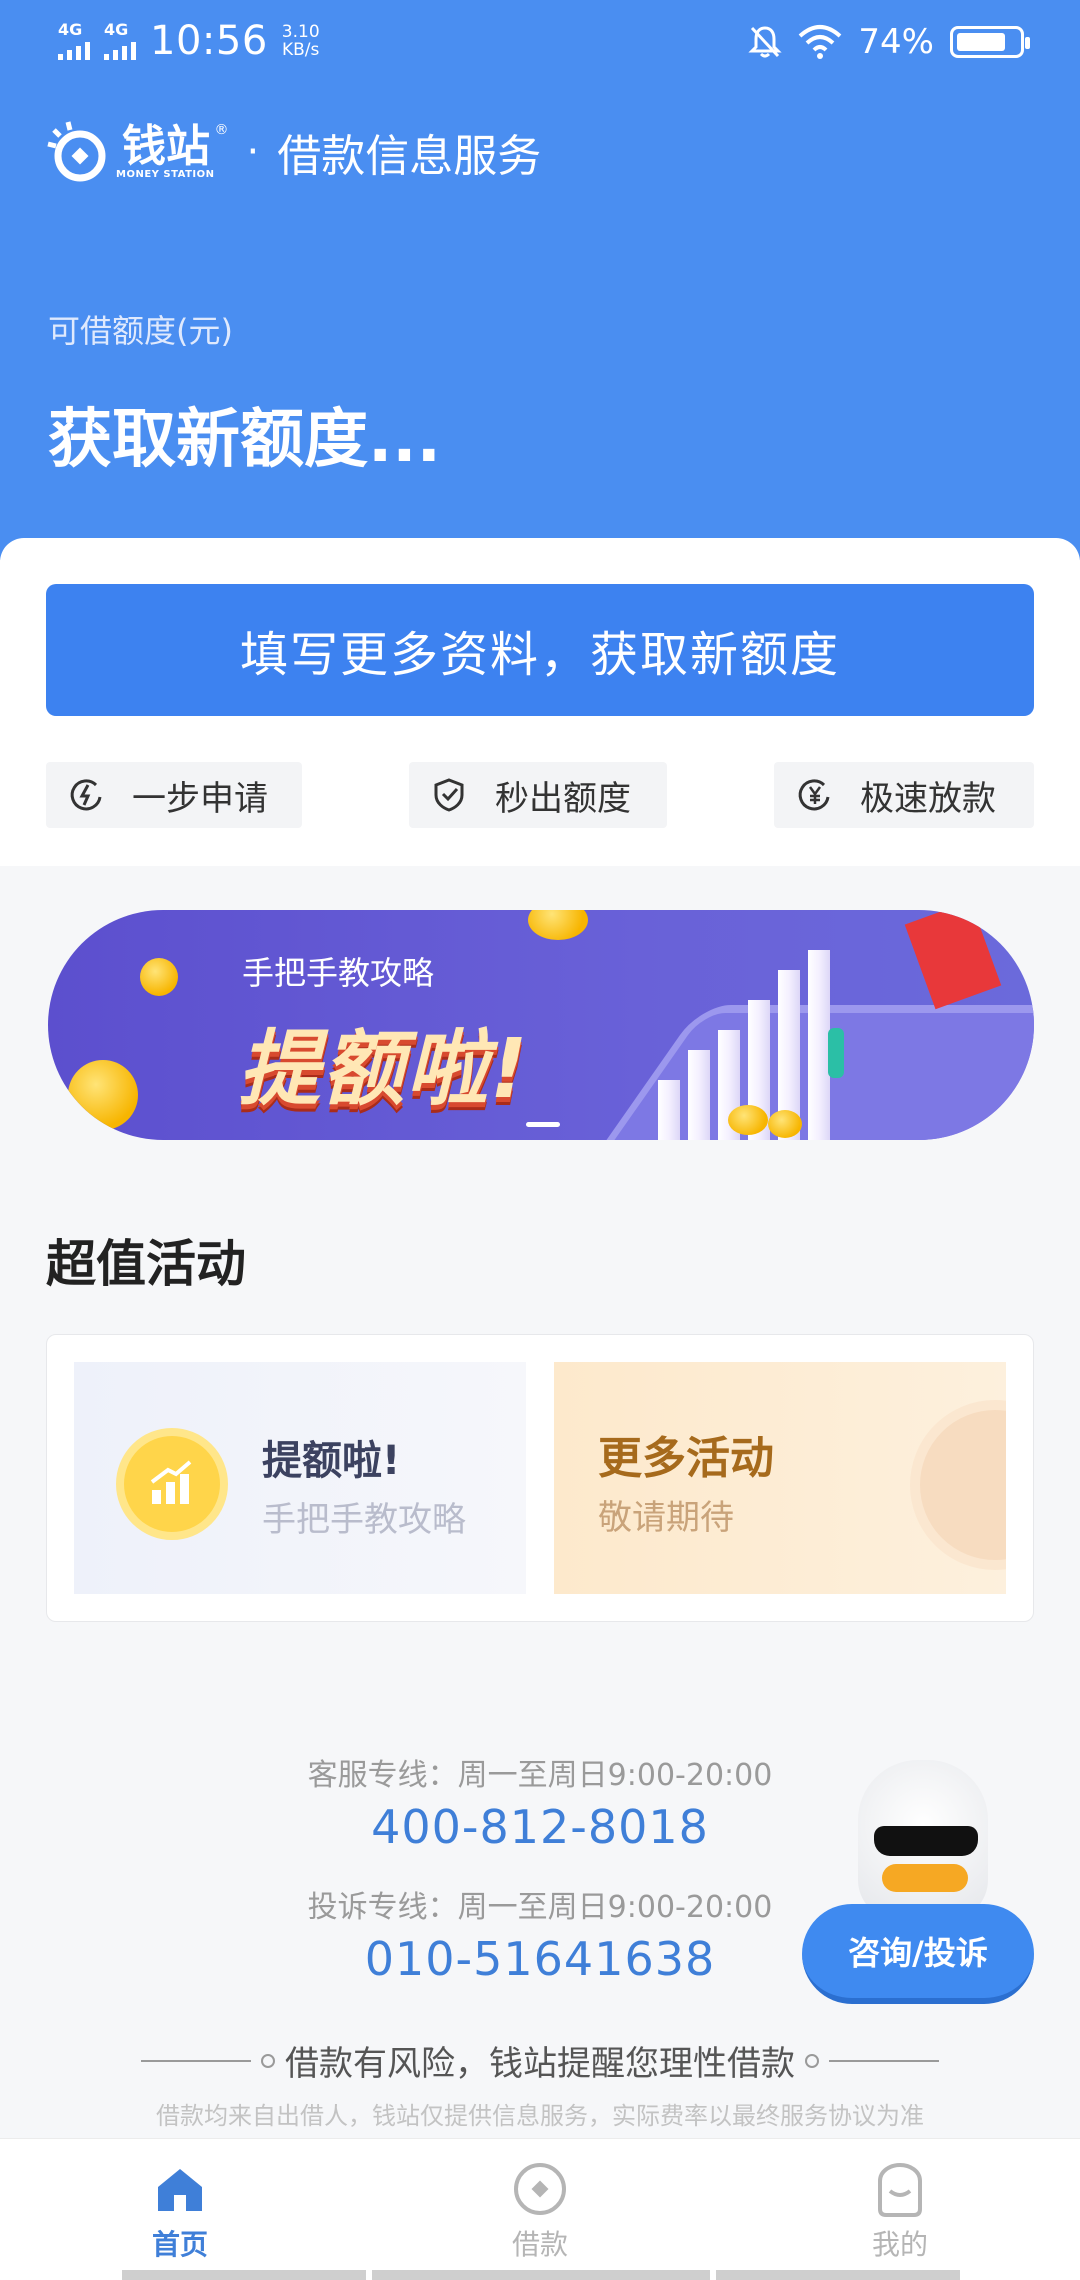 The image size is (1080, 2280). Describe the element at coordinates (990, 42) in the screenshot. I see `battery-icon` at that location.